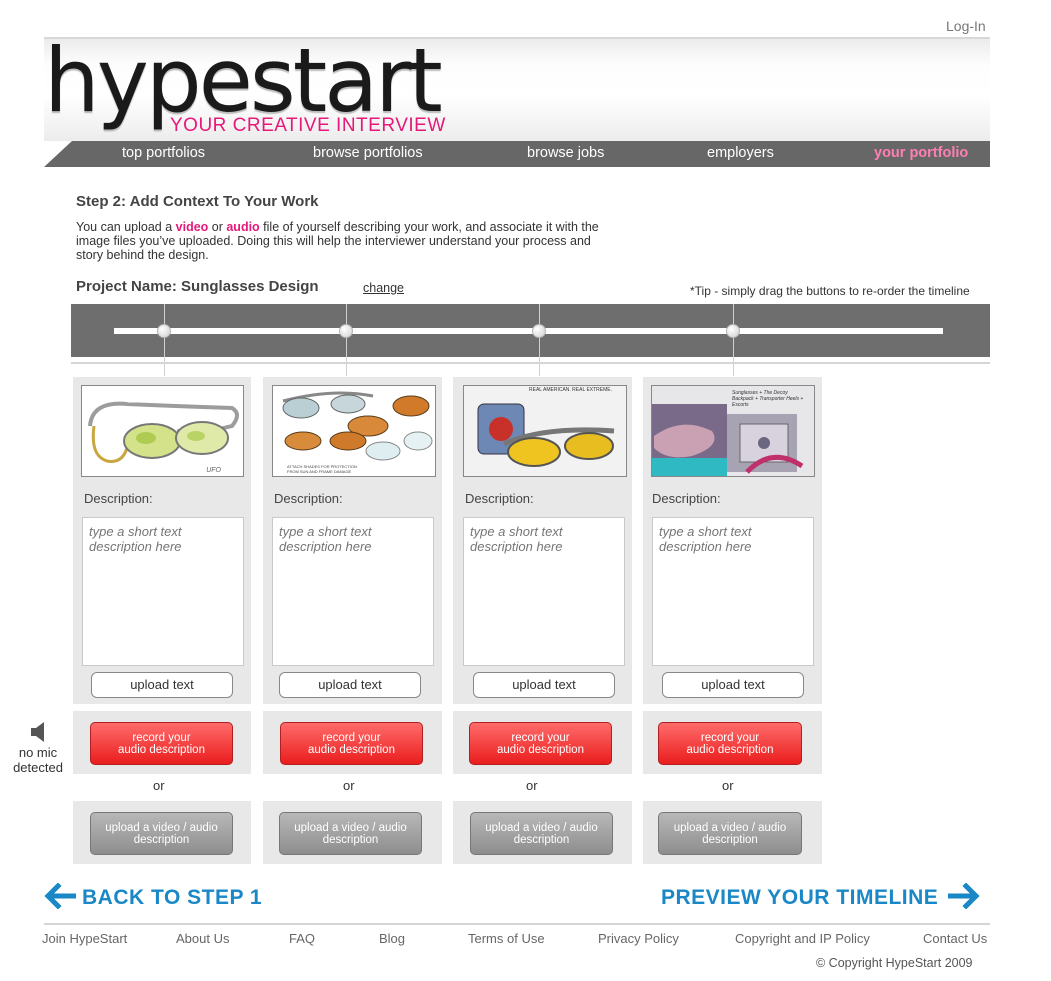  Describe the element at coordinates (570, 390) in the screenshot. I see `thumbnail-caption: REAL AMERICAN. REAL EXTREME.` at that location.